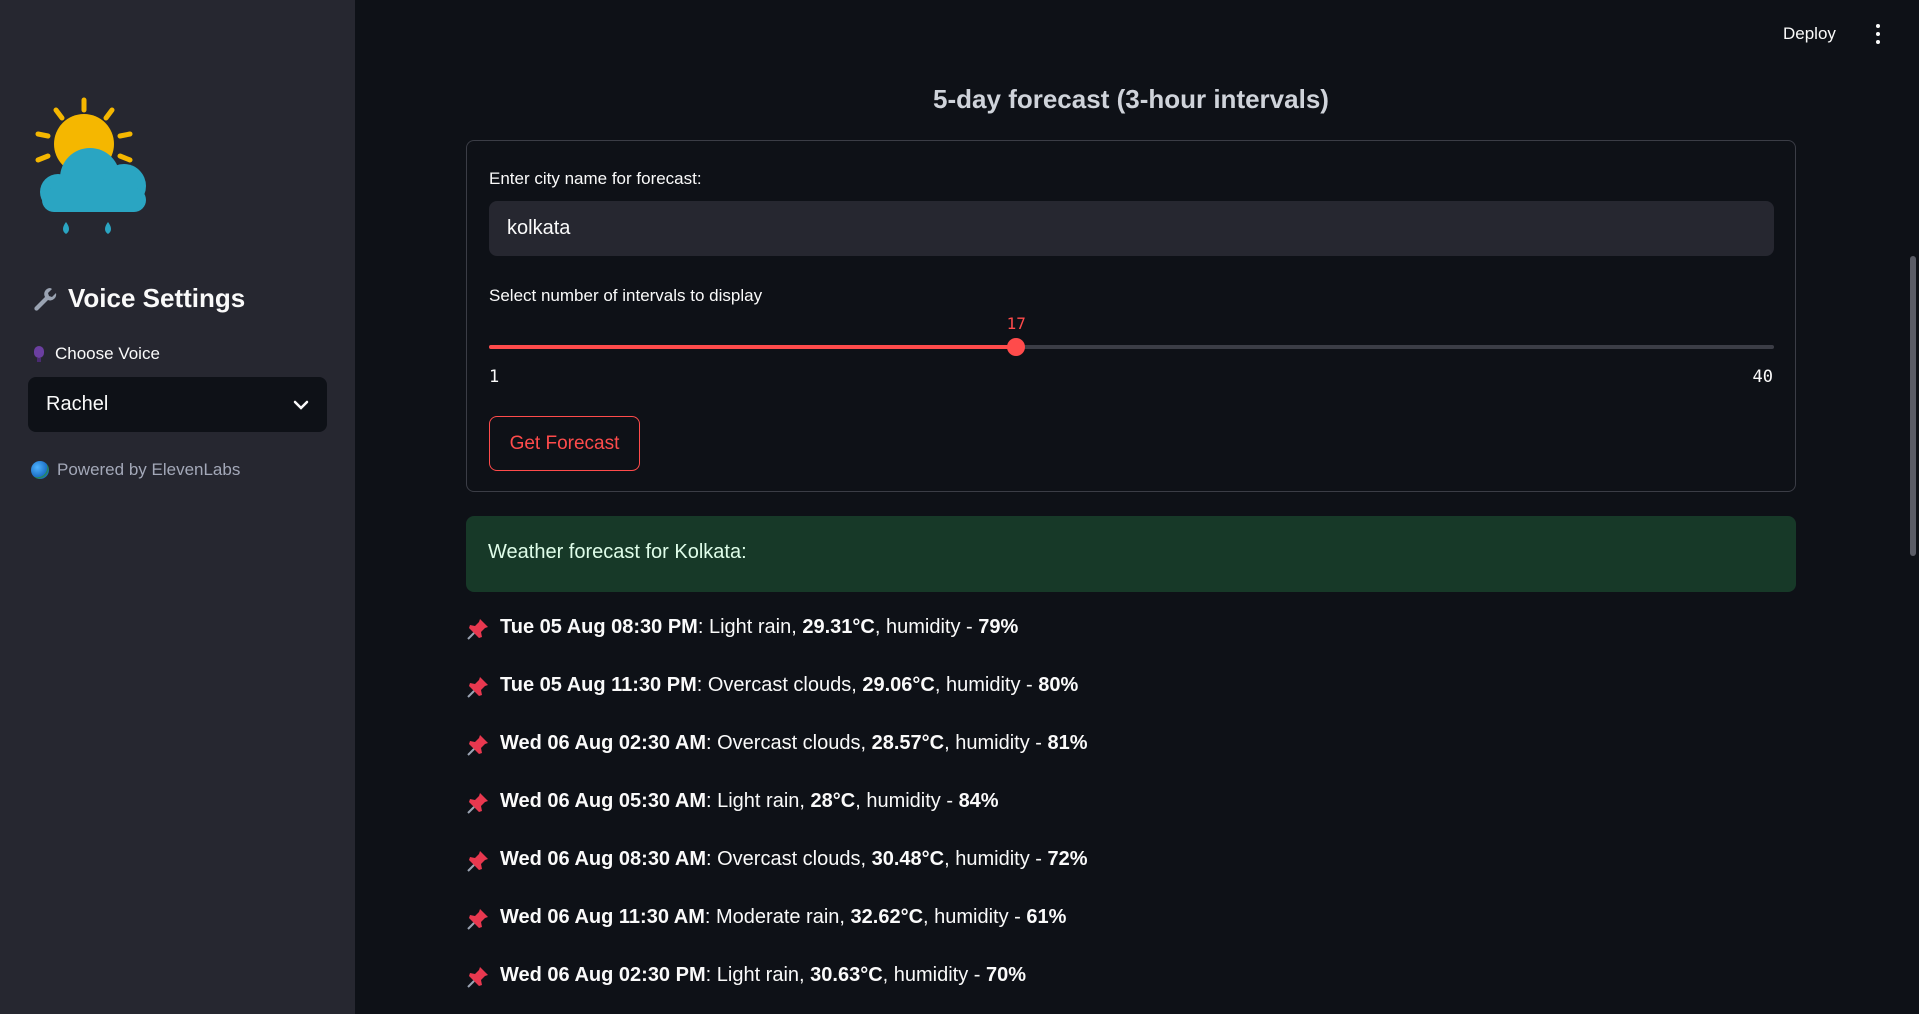  I want to click on choose-voice-text: Choose Voice, so click(107, 353).